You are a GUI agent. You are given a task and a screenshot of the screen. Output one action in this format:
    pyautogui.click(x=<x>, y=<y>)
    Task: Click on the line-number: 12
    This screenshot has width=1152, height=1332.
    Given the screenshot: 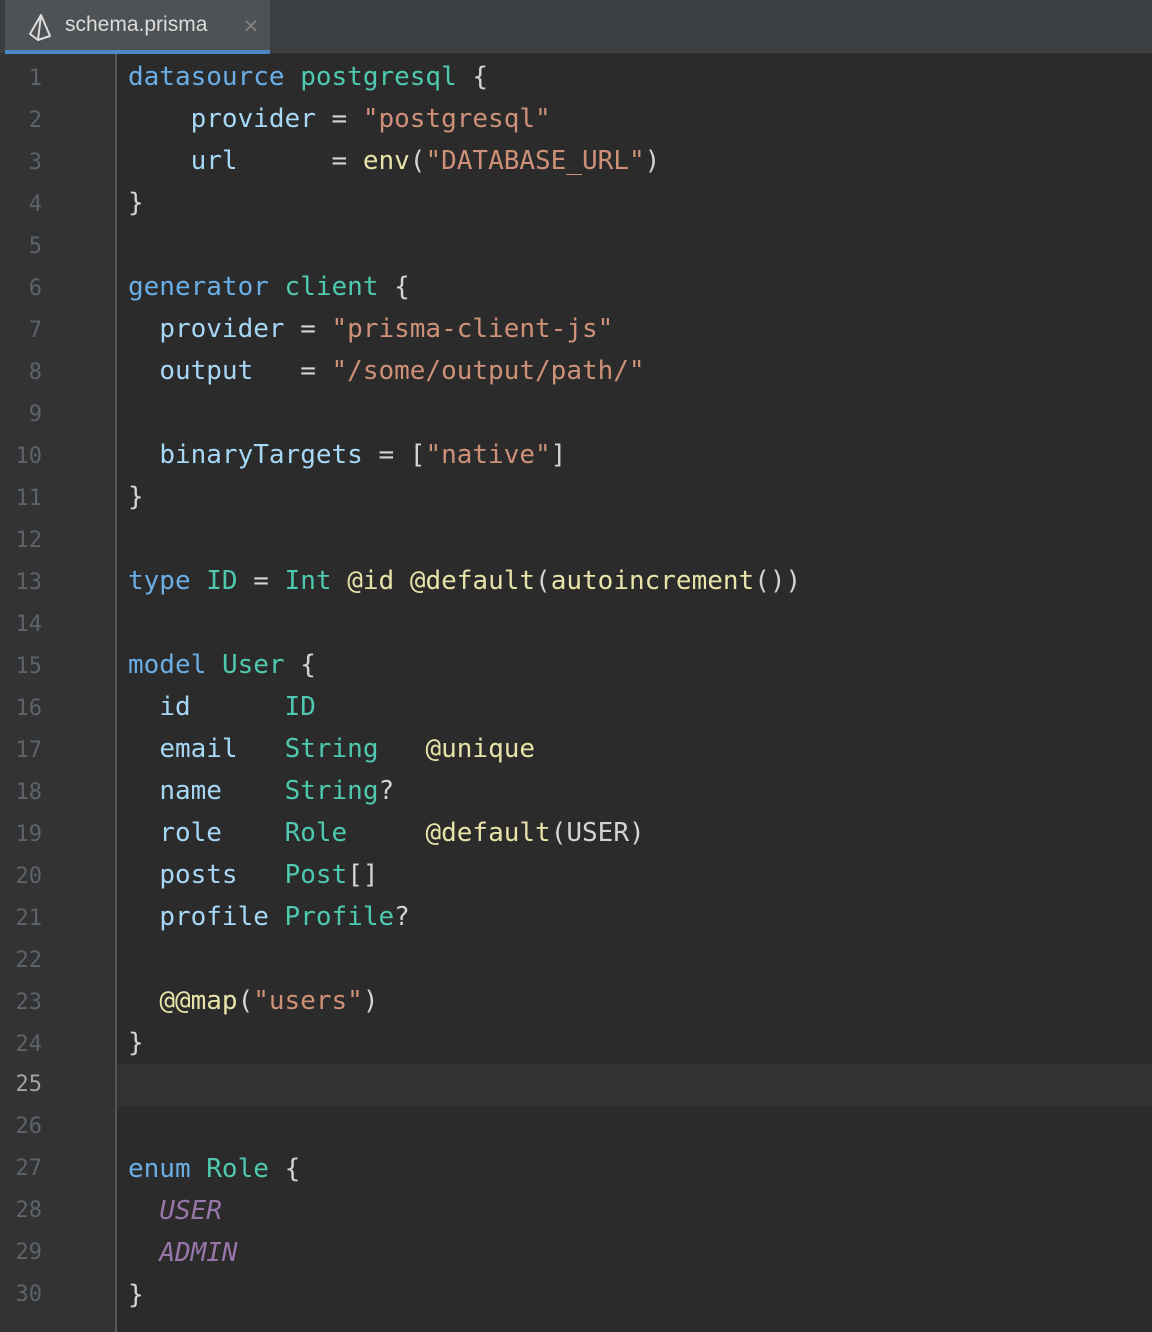 What is the action you would take?
    pyautogui.click(x=29, y=540)
    